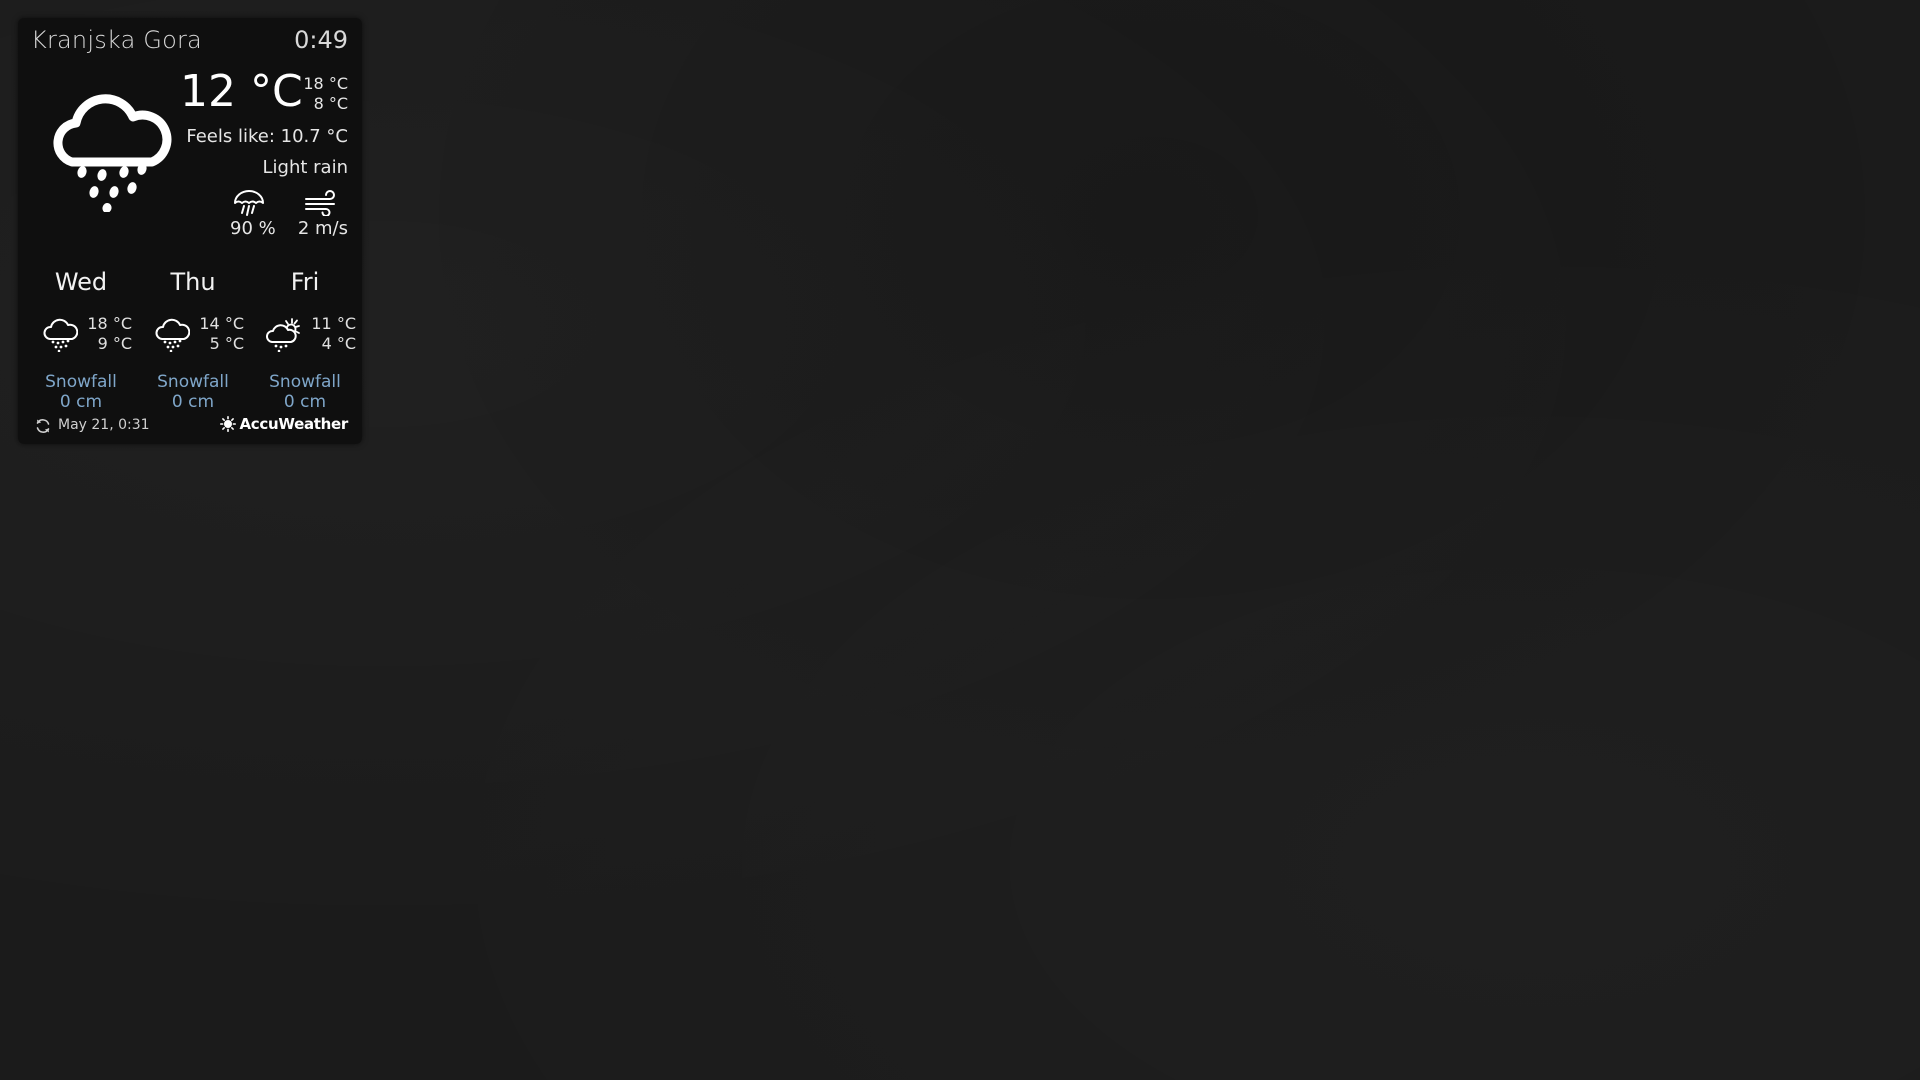 Image resolution: width=1920 pixels, height=1080 pixels. Describe the element at coordinates (81, 343) in the screenshot. I see `forecast-day-wed: Wed 18 °C 9 °C Snowfall 0 cm` at that location.